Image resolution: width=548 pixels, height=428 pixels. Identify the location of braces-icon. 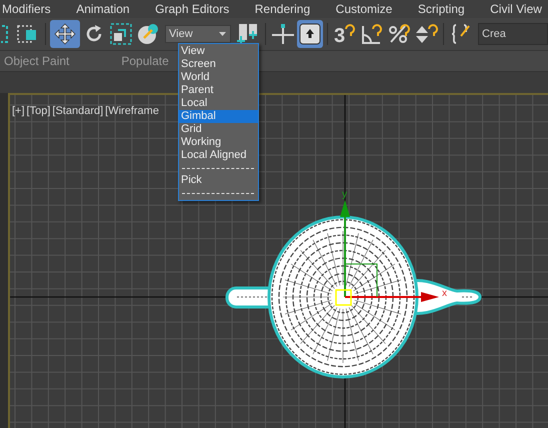
(461, 34).